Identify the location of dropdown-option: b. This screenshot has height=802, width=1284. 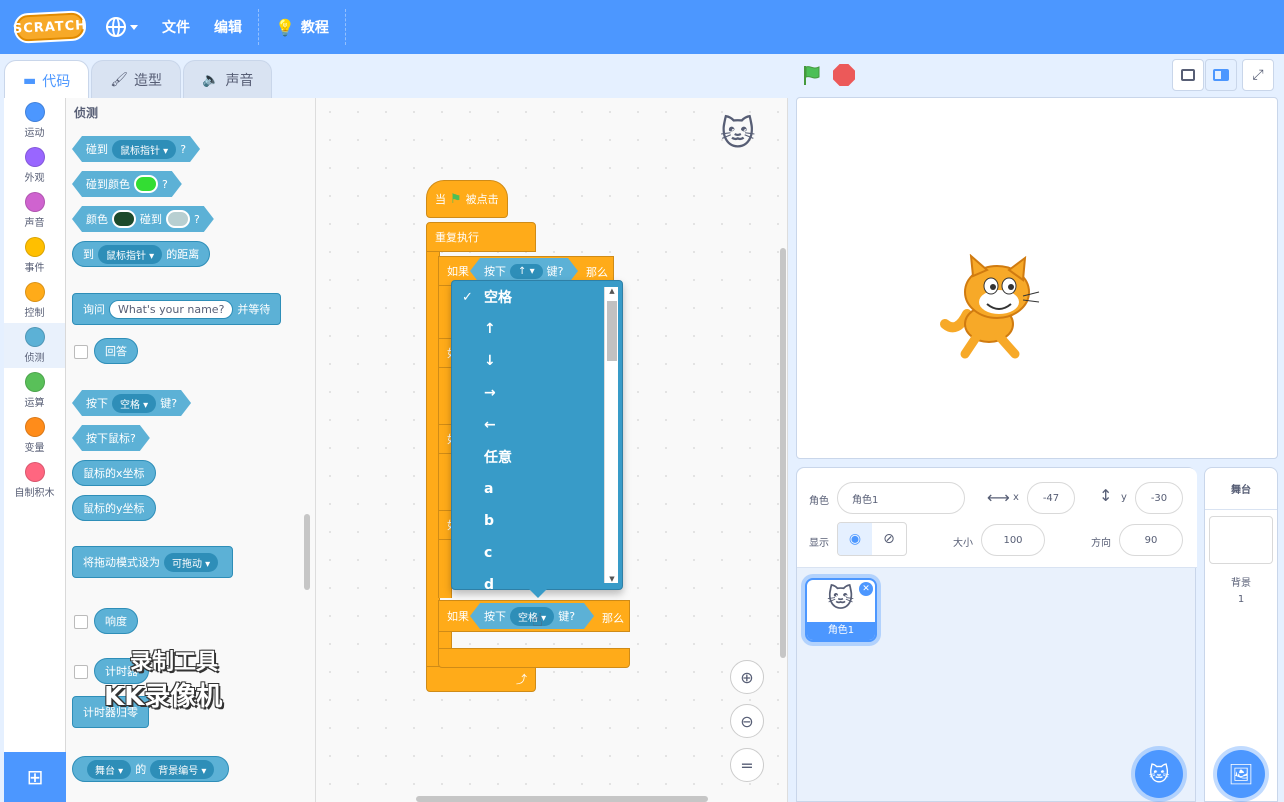
(537, 521).